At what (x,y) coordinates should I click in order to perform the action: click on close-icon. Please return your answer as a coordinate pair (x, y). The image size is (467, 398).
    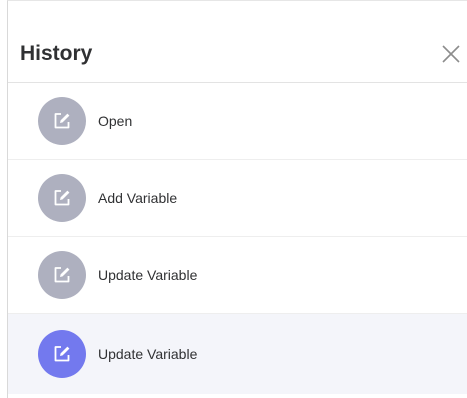
    Looking at the image, I should click on (451, 54).